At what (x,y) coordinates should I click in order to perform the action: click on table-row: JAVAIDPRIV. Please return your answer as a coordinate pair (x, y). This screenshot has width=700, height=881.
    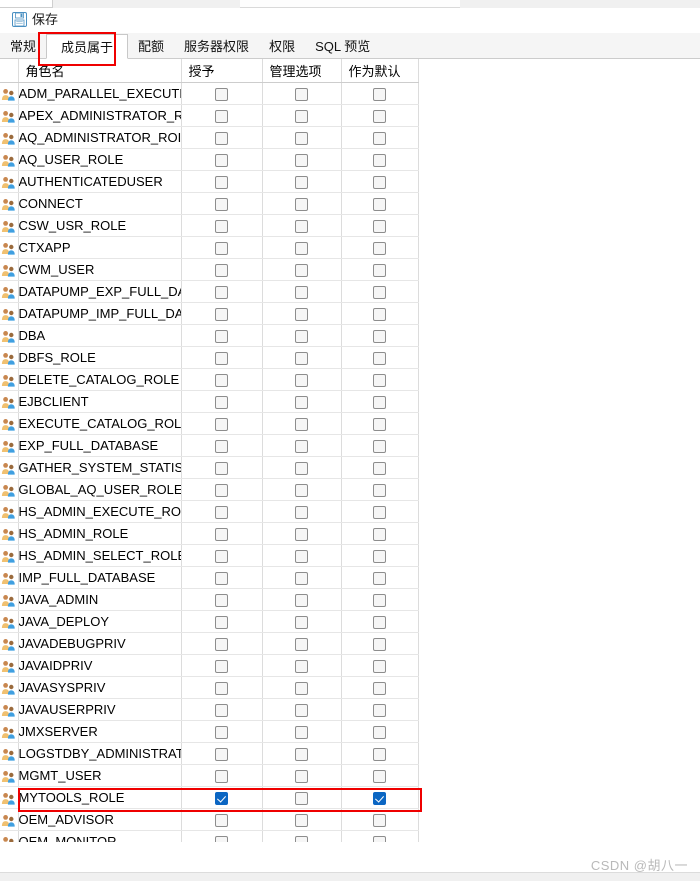
    Looking at the image, I should click on (209, 665).